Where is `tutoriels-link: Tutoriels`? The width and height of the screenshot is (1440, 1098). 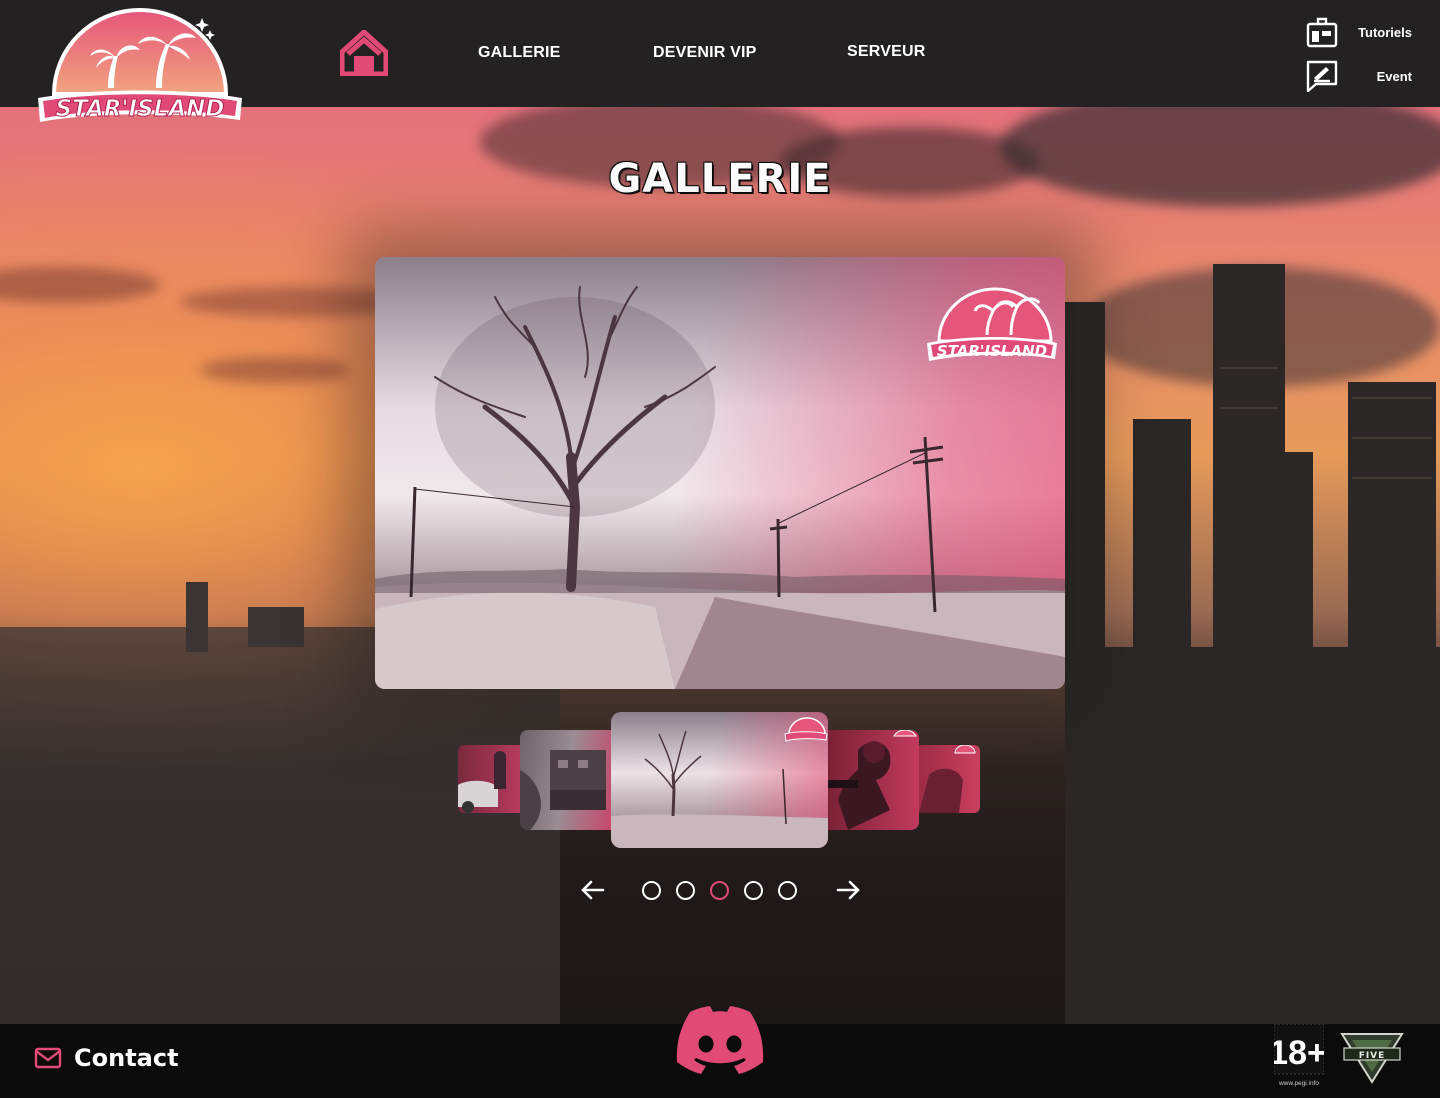
tutoriels-link: Tutoriels is located at coordinates (1359, 32).